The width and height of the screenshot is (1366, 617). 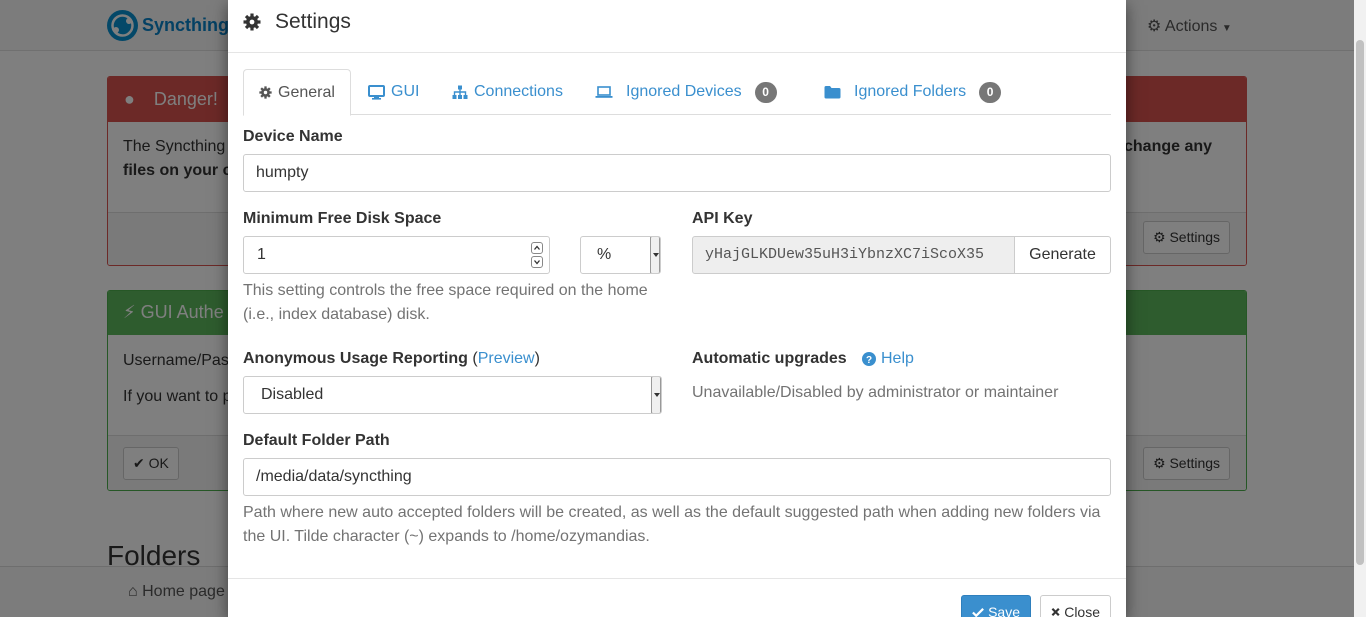 I want to click on page-scrollbar, so click(x=1360, y=308).